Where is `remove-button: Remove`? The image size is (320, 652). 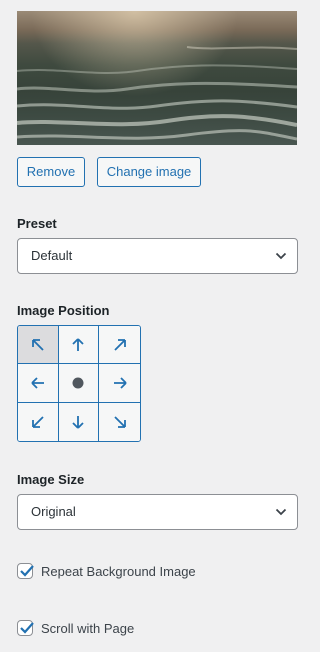
remove-button: Remove is located at coordinates (51, 172).